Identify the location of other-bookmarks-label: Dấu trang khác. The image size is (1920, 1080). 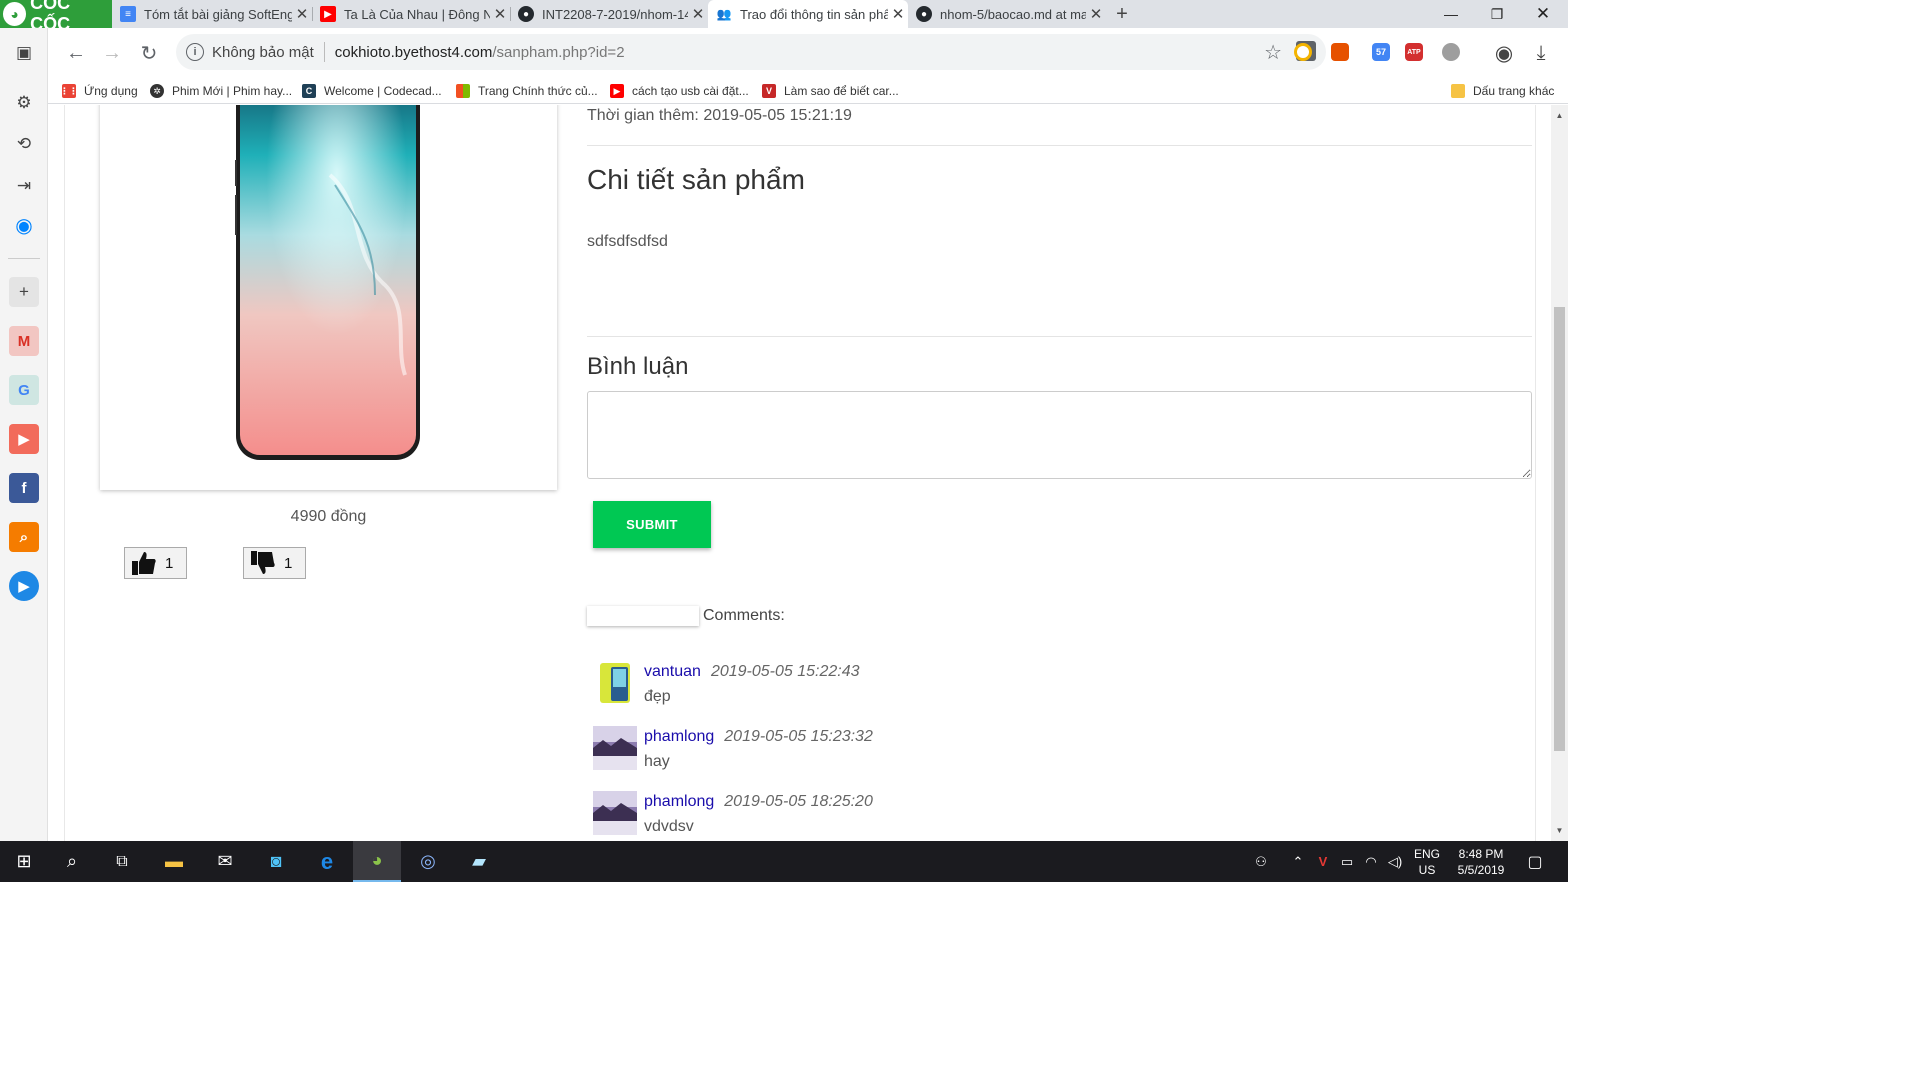
(1514, 91).